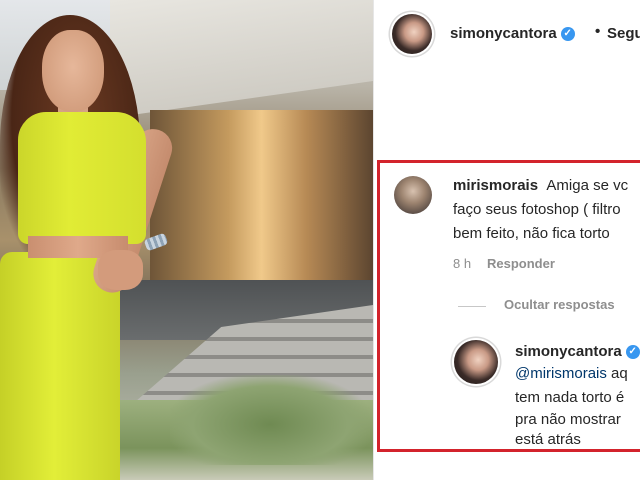 This screenshot has width=640, height=480. What do you see at coordinates (540, 186) in the screenshot?
I see `comment-line-1: mirismorais Amiga se vc` at bounding box center [540, 186].